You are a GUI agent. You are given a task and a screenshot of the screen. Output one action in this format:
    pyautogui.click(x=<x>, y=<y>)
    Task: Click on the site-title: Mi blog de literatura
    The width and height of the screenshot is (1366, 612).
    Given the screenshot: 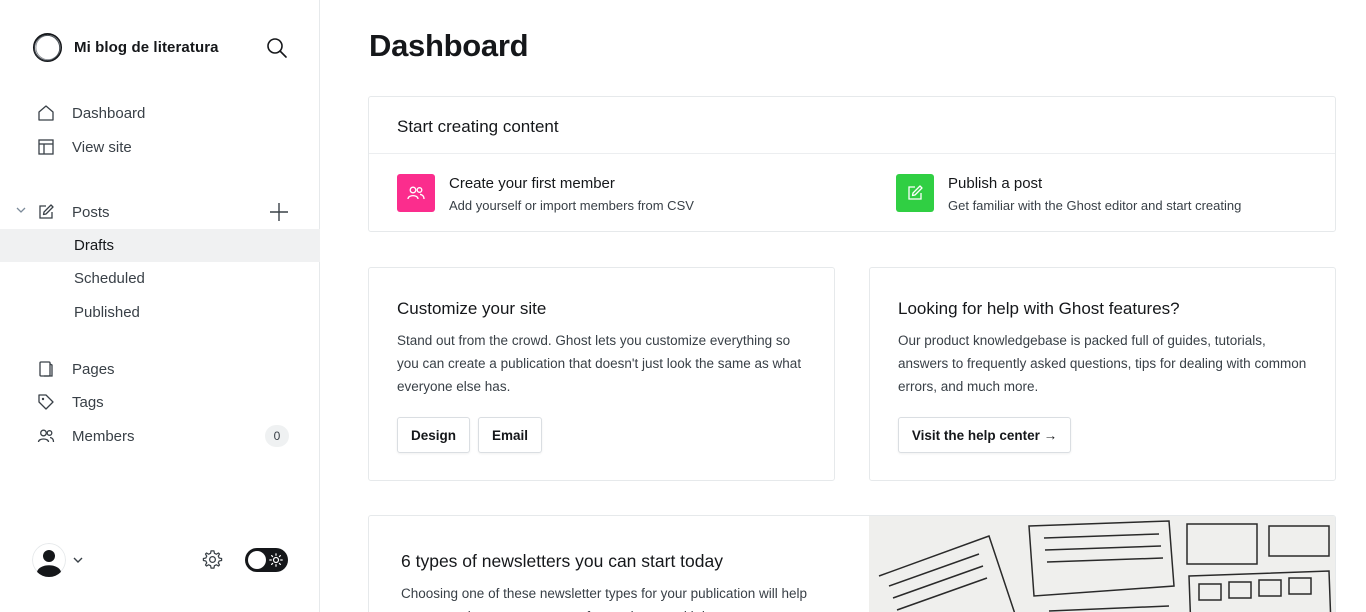 What is the action you would take?
    pyautogui.click(x=146, y=47)
    